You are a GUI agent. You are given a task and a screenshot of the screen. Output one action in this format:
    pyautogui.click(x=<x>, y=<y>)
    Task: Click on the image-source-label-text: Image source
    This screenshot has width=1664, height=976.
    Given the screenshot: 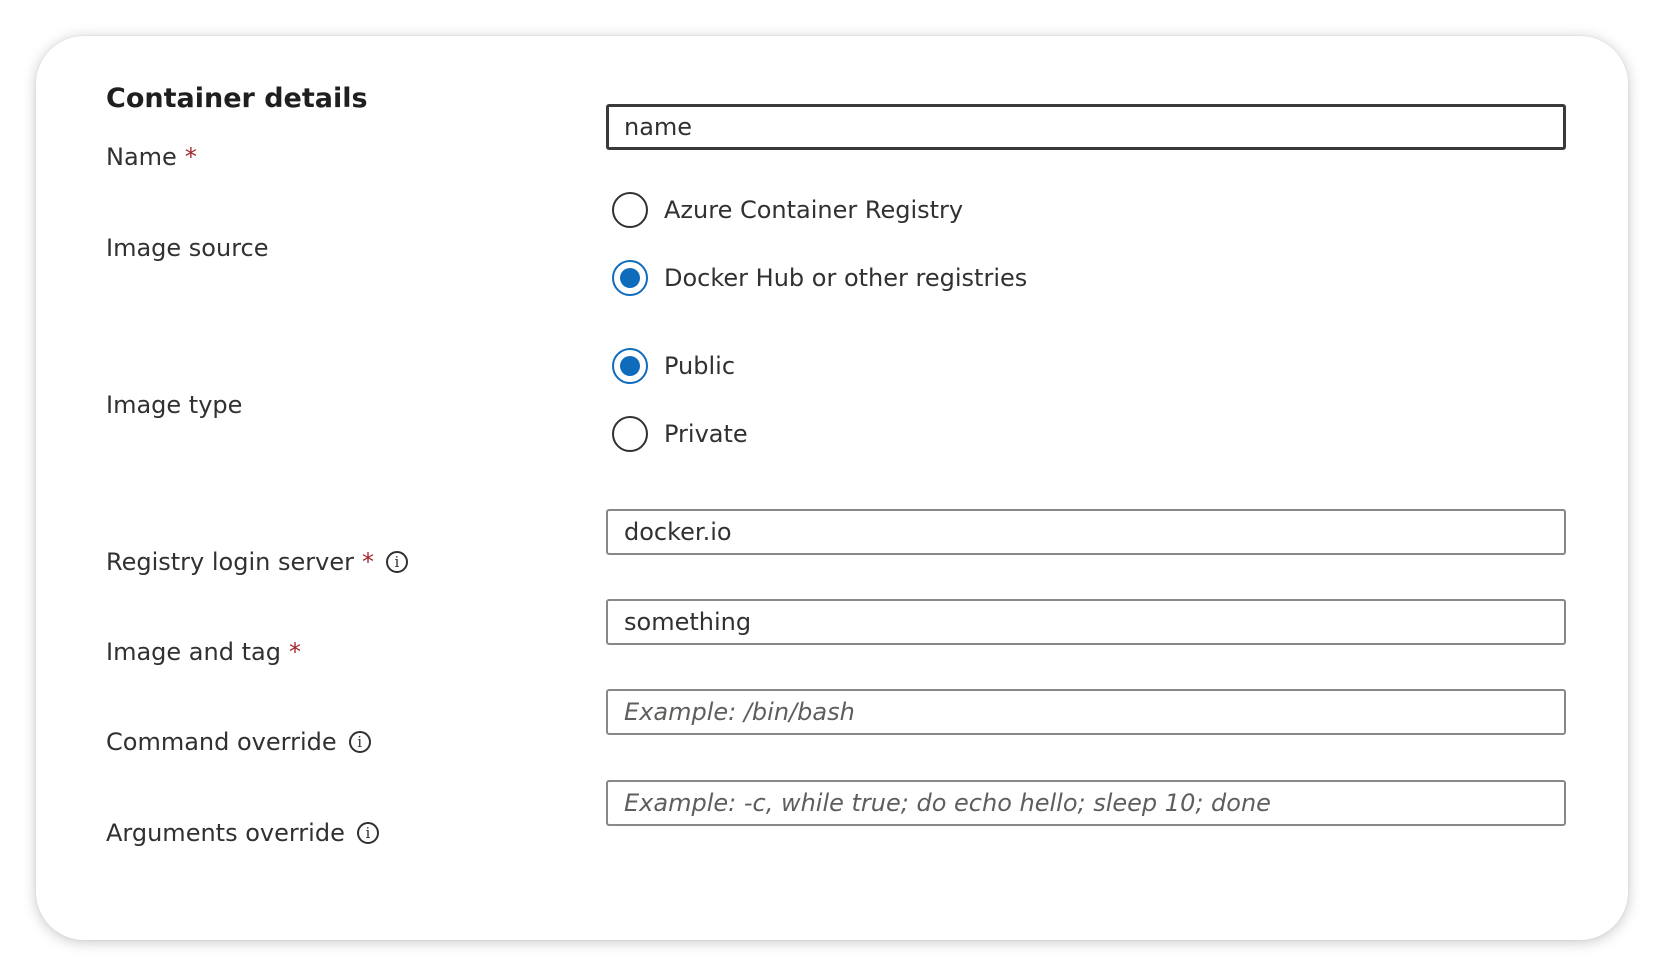 What is the action you would take?
    pyautogui.click(x=187, y=248)
    